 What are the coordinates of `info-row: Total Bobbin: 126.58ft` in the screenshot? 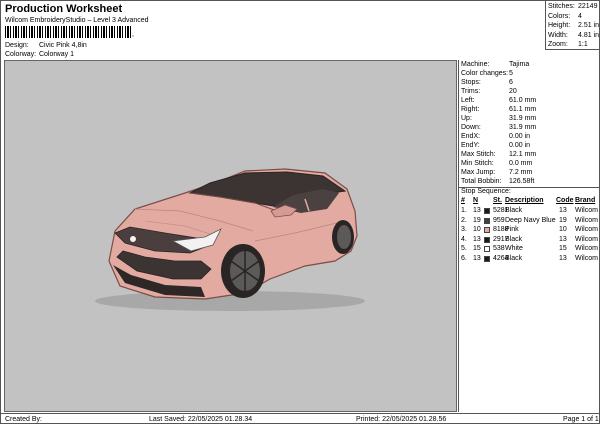 It's located at (497, 182).